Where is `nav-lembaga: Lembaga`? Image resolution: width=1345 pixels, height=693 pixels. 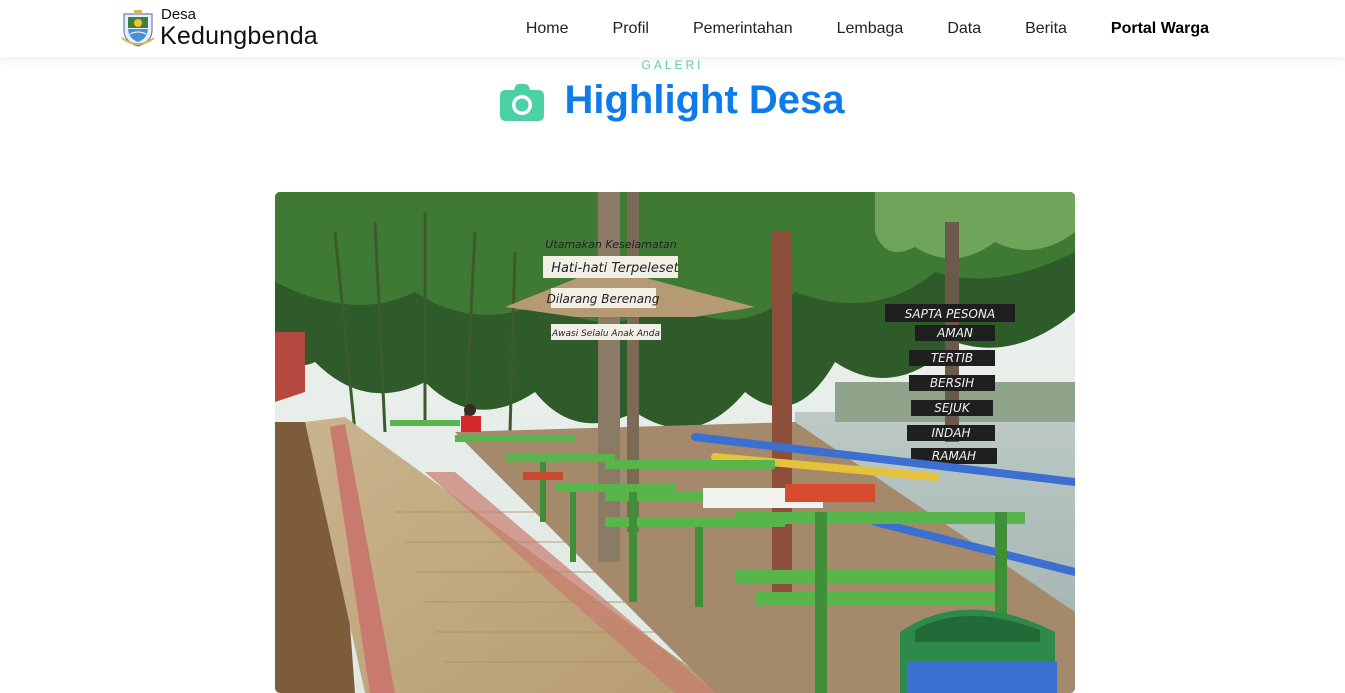
nav-lembaga: Lembaga is located at coordinates (870, 29).